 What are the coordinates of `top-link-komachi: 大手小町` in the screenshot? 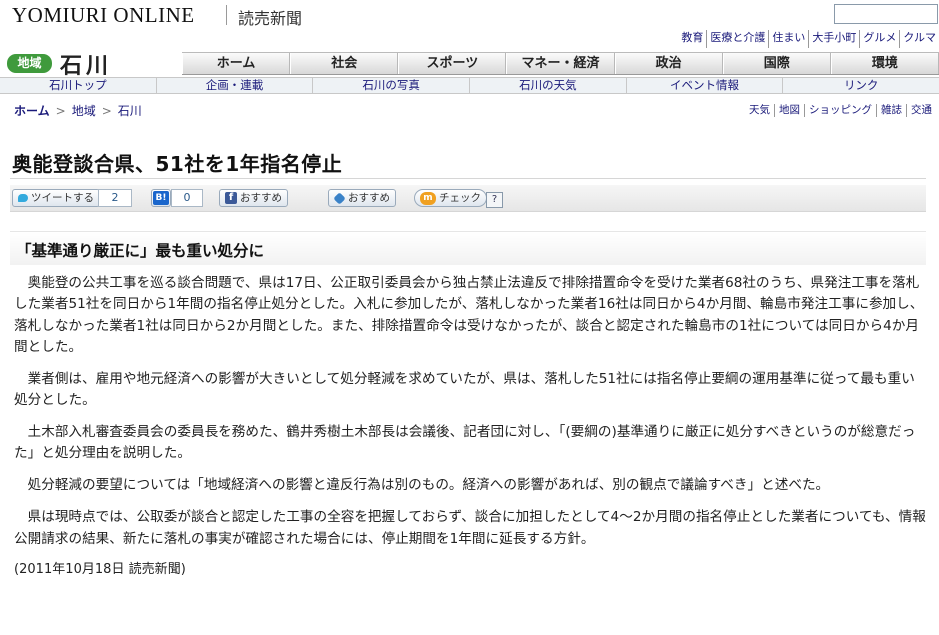 It's located at (833, 39).